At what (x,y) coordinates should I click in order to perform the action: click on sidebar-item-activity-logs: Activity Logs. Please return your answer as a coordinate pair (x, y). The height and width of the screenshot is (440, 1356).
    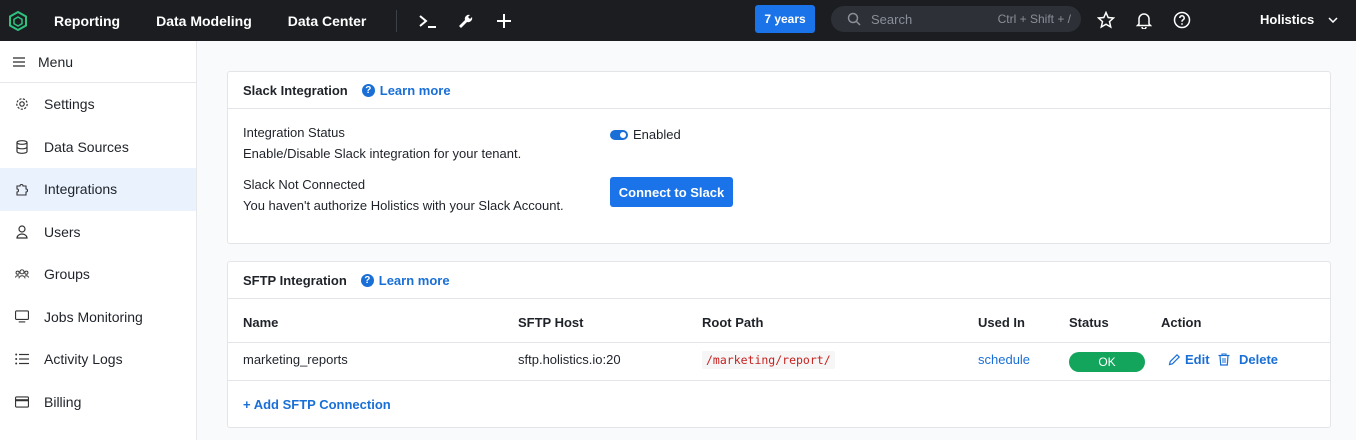
    Looking at the image, I should click on (98, 359).